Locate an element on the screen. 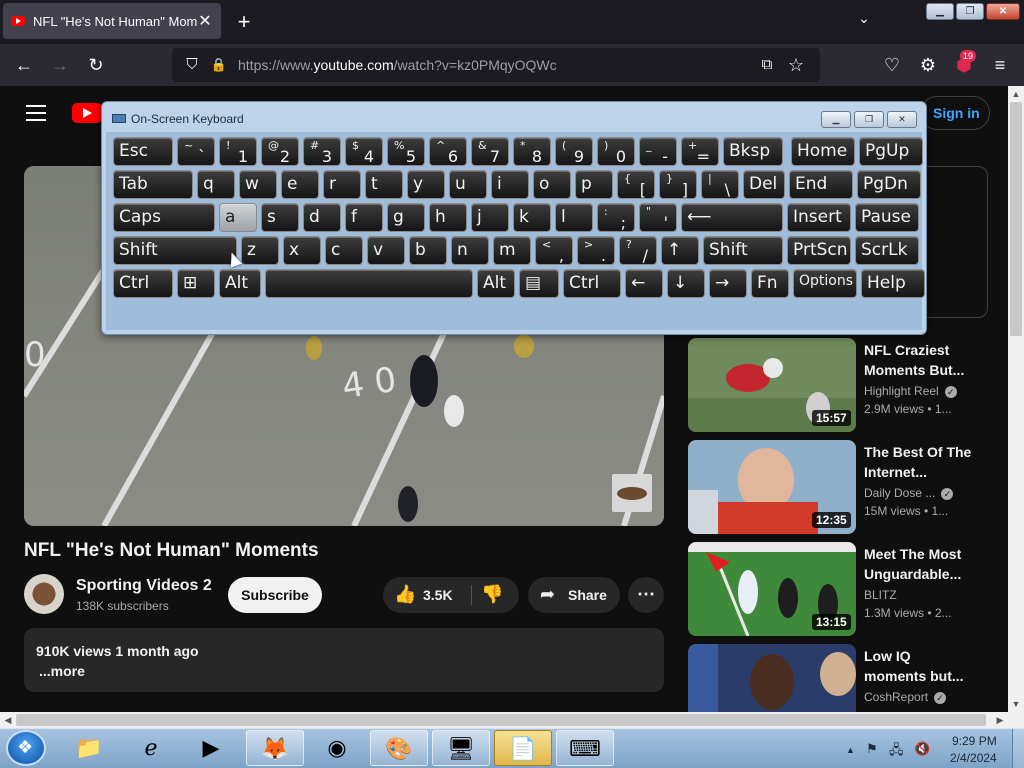 This screenshot has height=768, width=1024. tray-chevron-icon: ▲ is located at coordinates (850, 750).